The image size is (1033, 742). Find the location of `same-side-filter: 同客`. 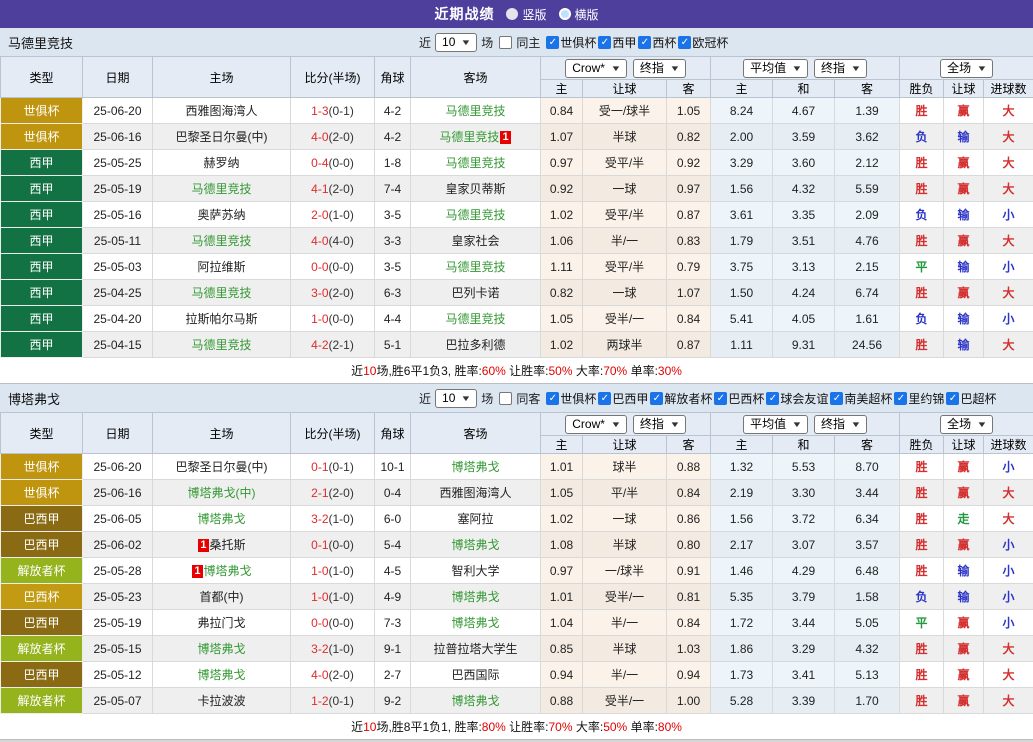

same-side-filter: 同客 is located at coordinates (519, 398).